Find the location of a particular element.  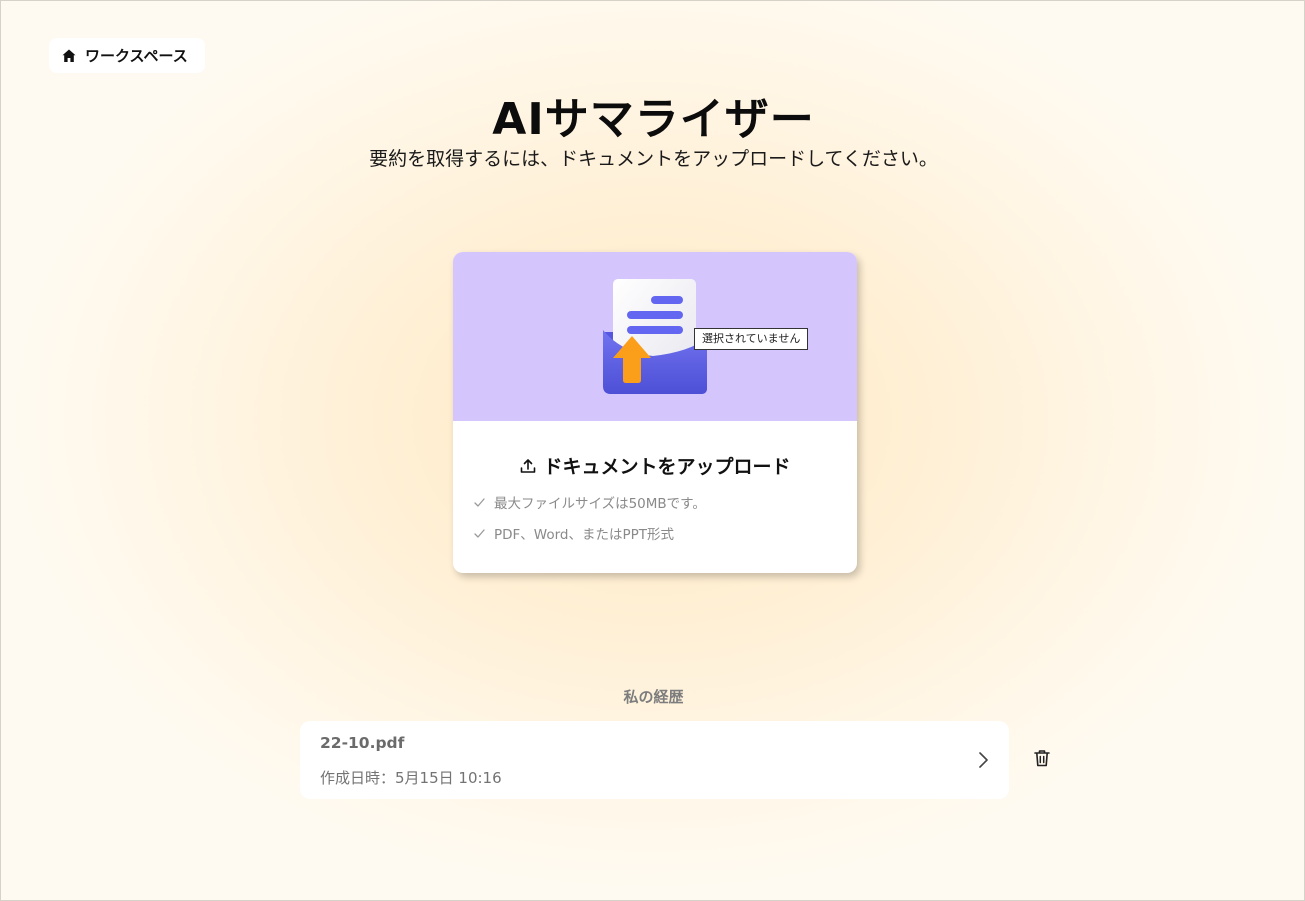

history-file-name: 22-10.pdf is located at coordinates (362, 743).